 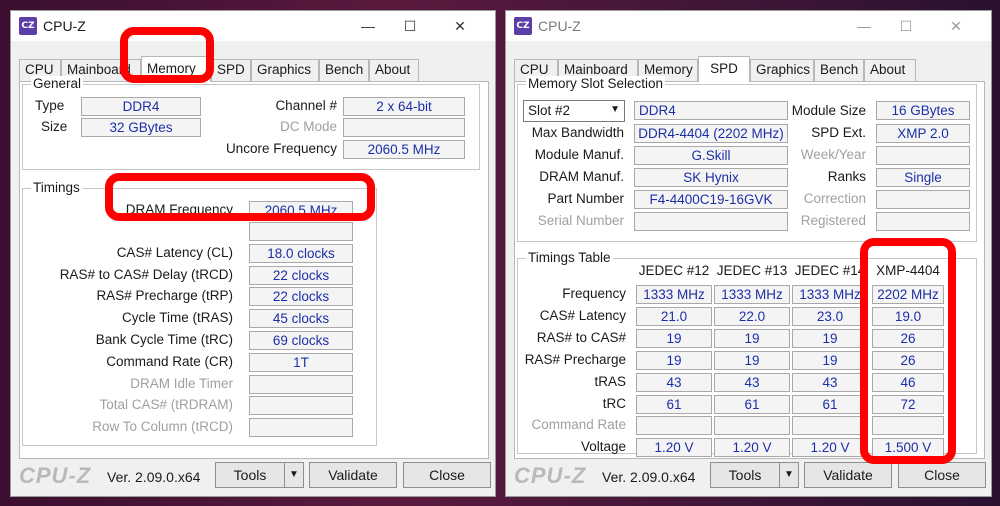 I want to click on general-title: General, so click(x=57, y=83).